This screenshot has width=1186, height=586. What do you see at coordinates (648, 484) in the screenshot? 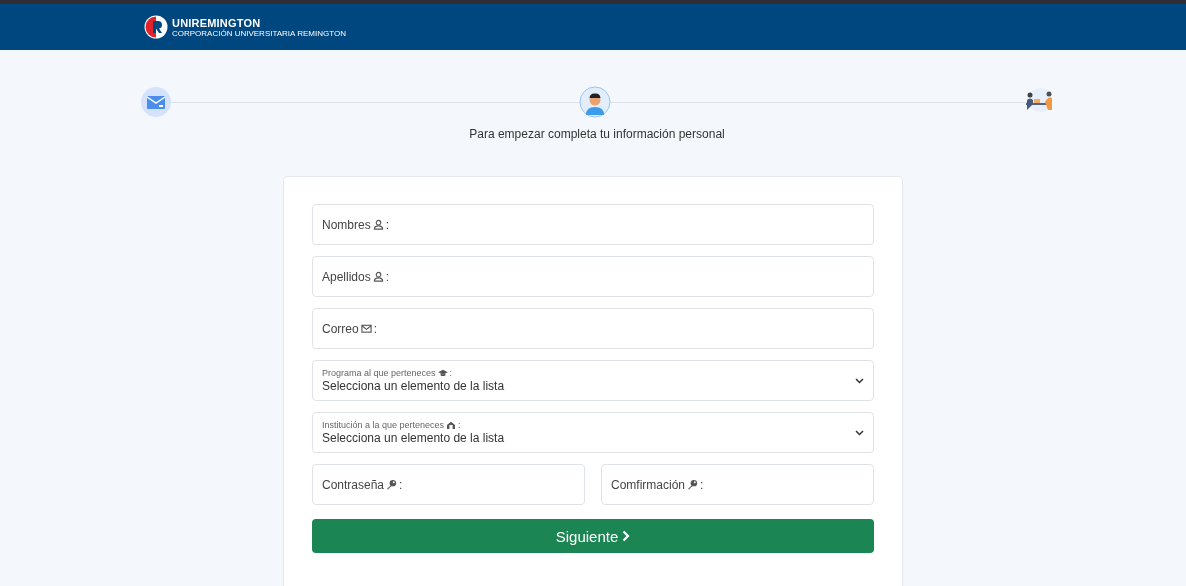
I see `field-label: Comfirmación` at bounding box center [648, 484].